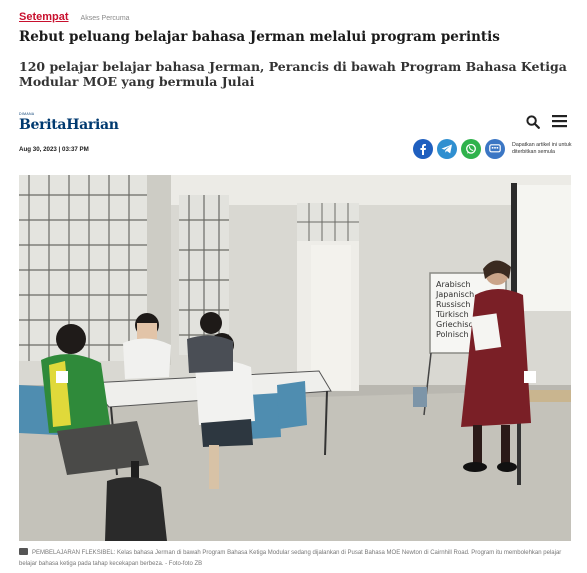 This screenshot has width=587, height=573. Describe the element at coordinates (420, 397) in the screenshot. I see `bin` at that location.